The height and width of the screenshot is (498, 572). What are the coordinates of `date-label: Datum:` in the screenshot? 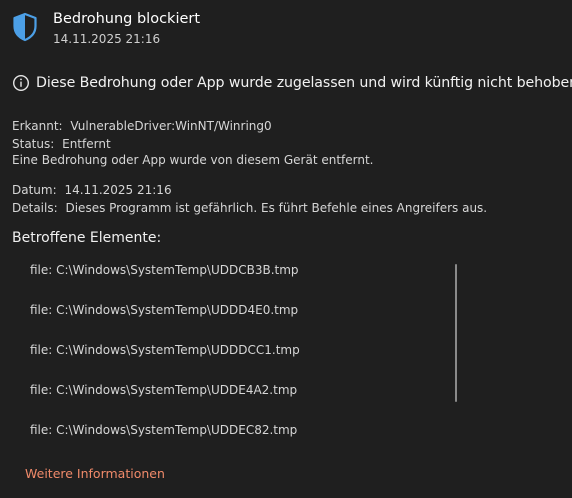 It's located at (34, 190).